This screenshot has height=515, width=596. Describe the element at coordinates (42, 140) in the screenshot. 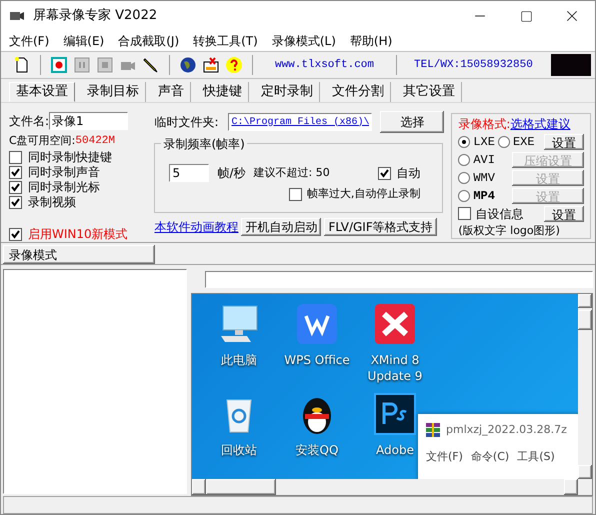

I see `disk-space-label: C盘可用空间:` at that location.